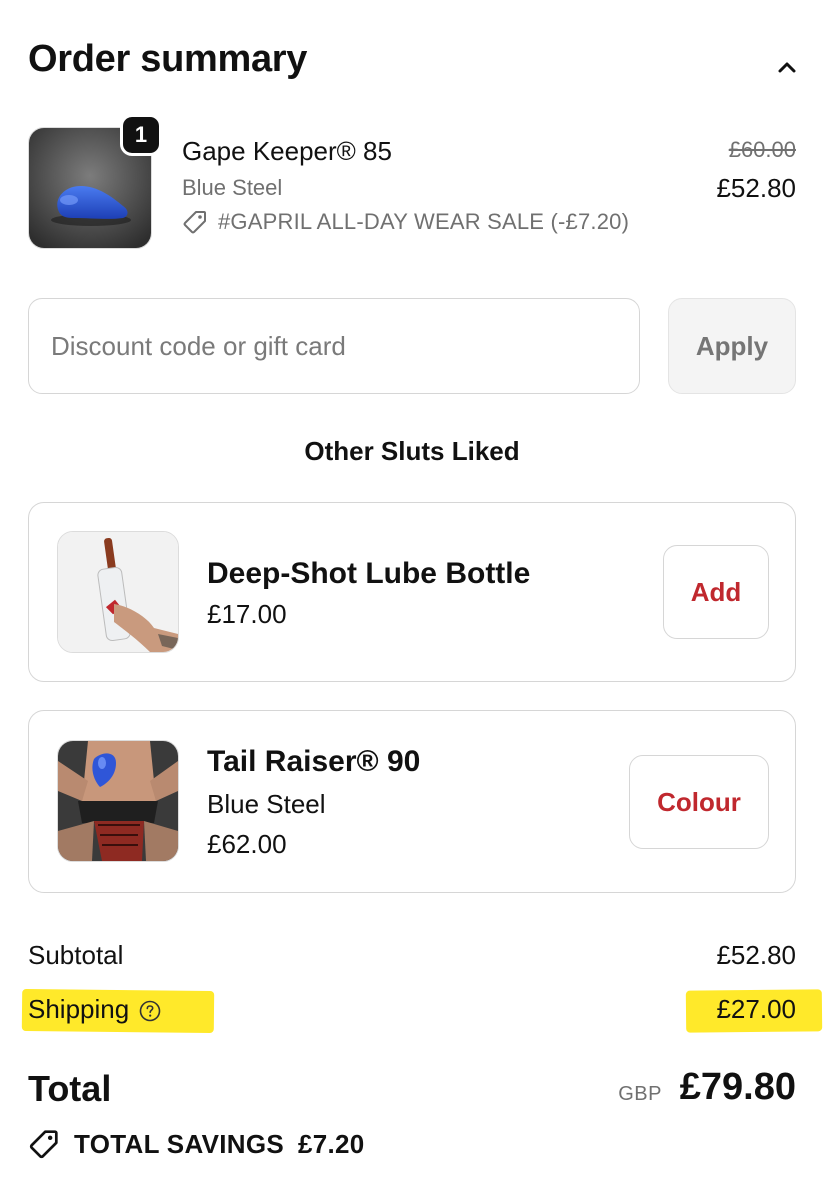 The width and height of the screenshot is (824, 1200). What do you see at coordinates (331, 1143) in the screenshot?
I see `savings-value: £7.20` at bounding box center [331, 1143].